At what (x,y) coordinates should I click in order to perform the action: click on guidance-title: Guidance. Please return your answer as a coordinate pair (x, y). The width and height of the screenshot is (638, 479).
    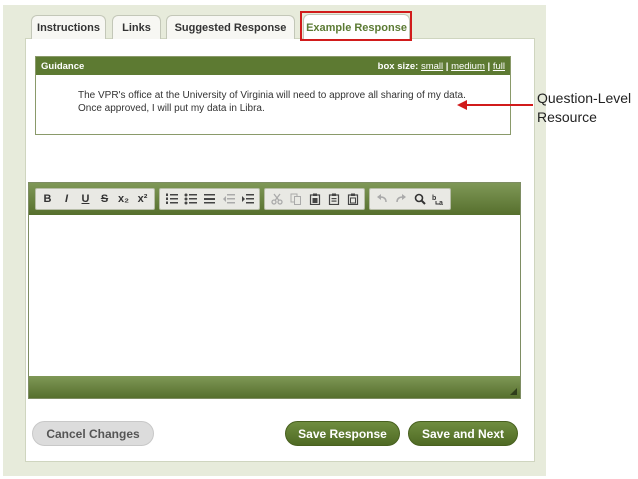
    Looking at the image, I should click on (63, 66).